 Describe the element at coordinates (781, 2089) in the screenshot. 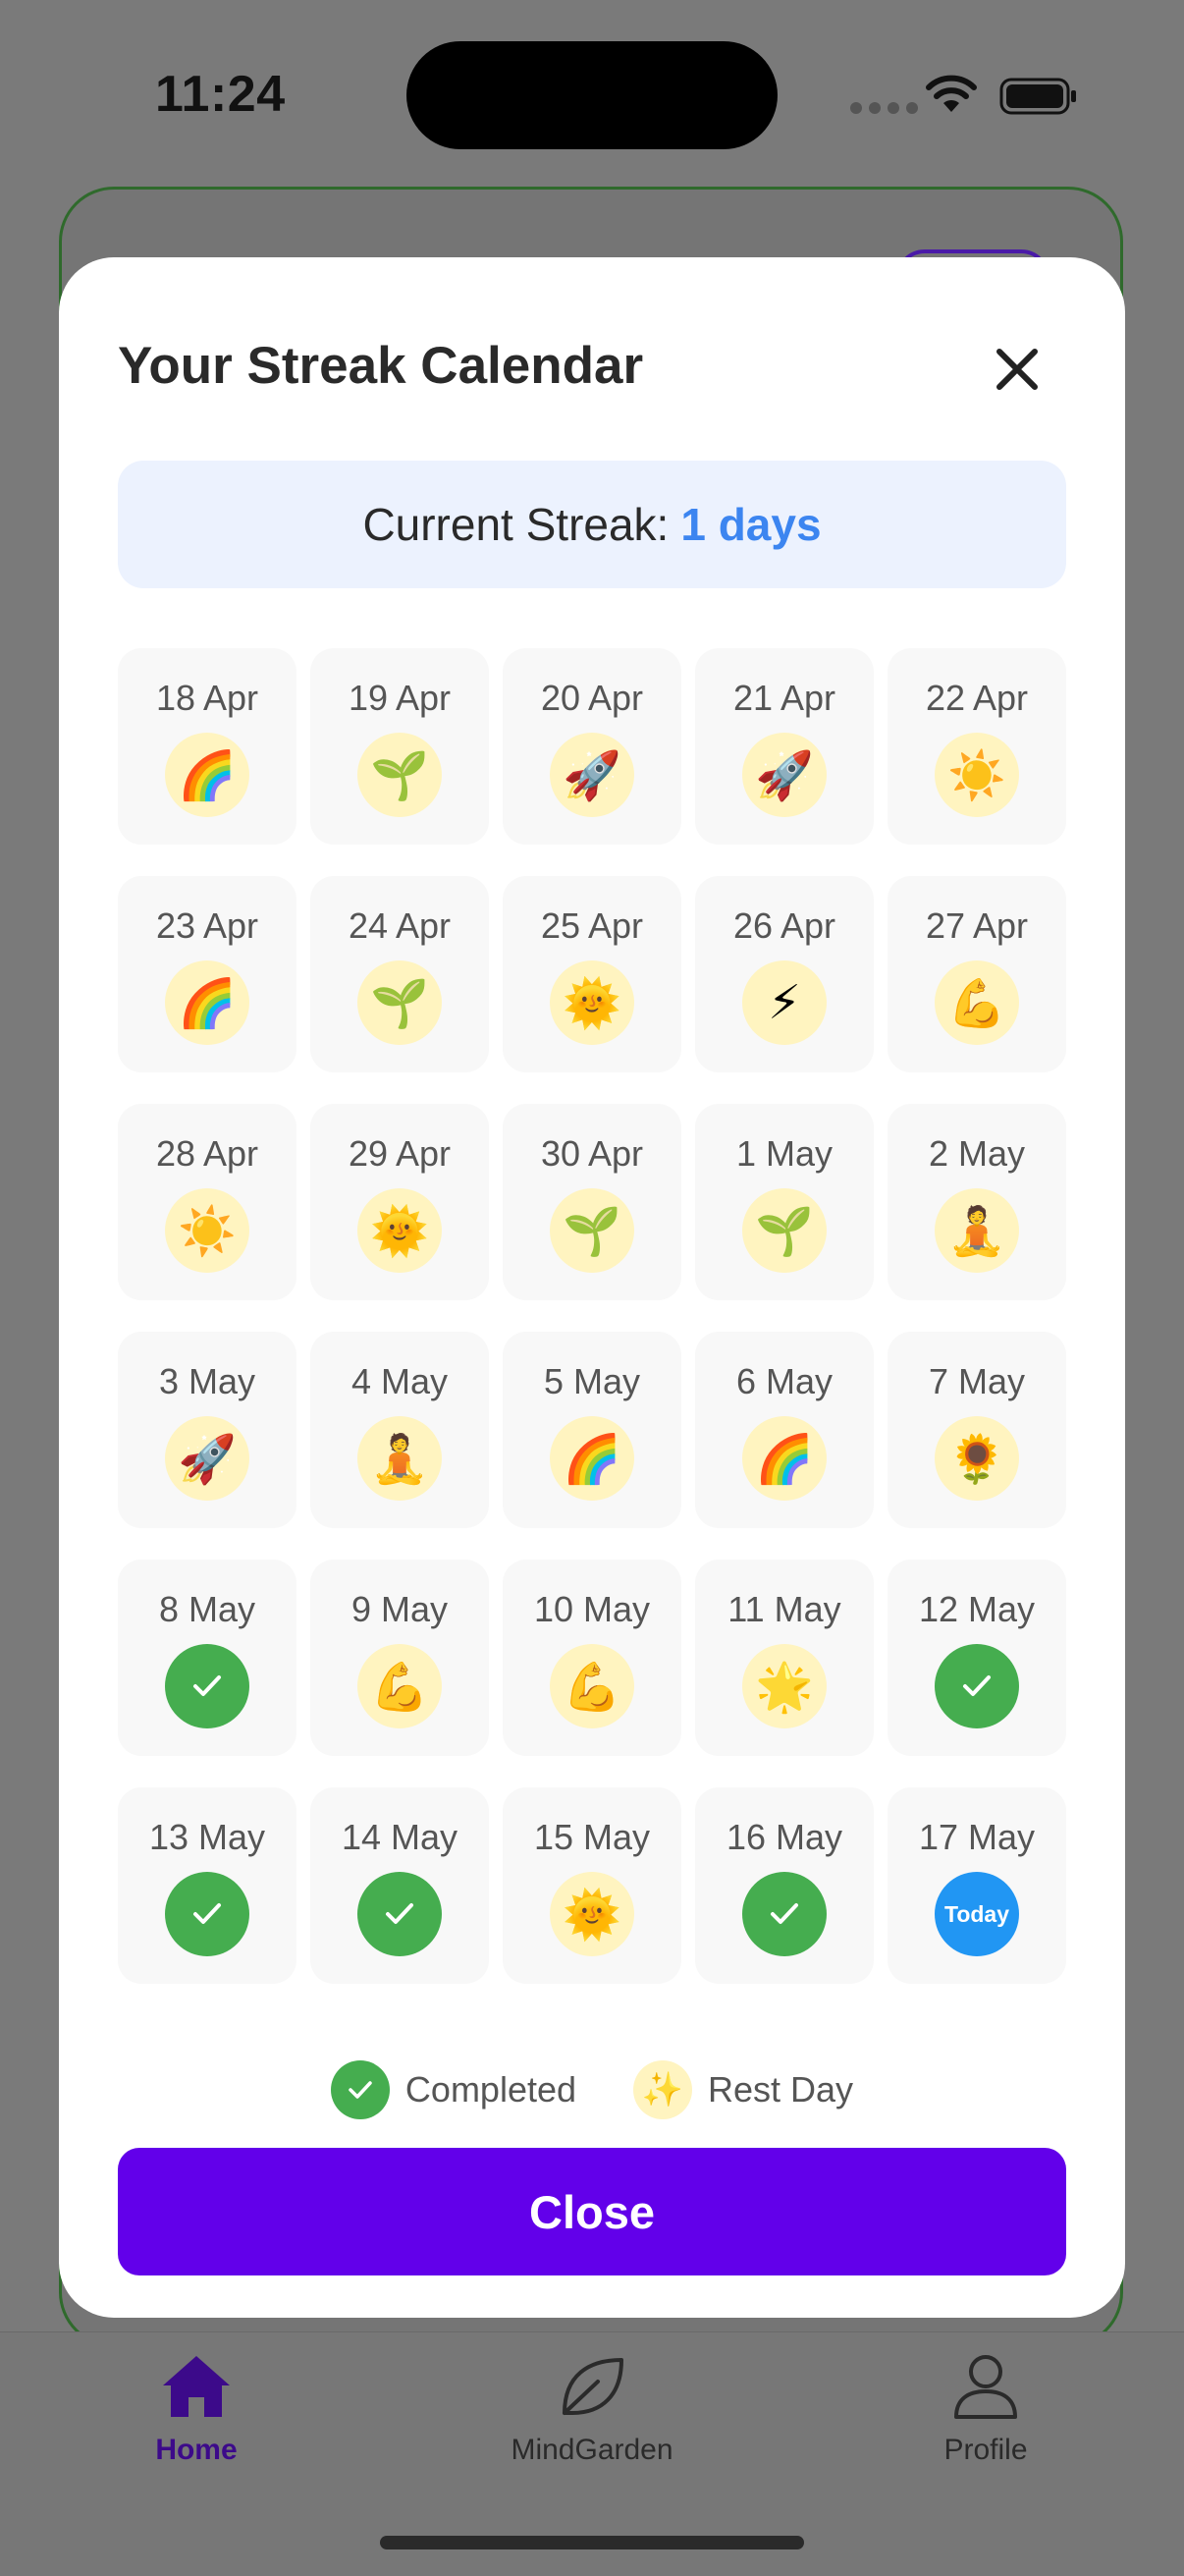

I see `legend-rest-label: Rest Day` at that location.